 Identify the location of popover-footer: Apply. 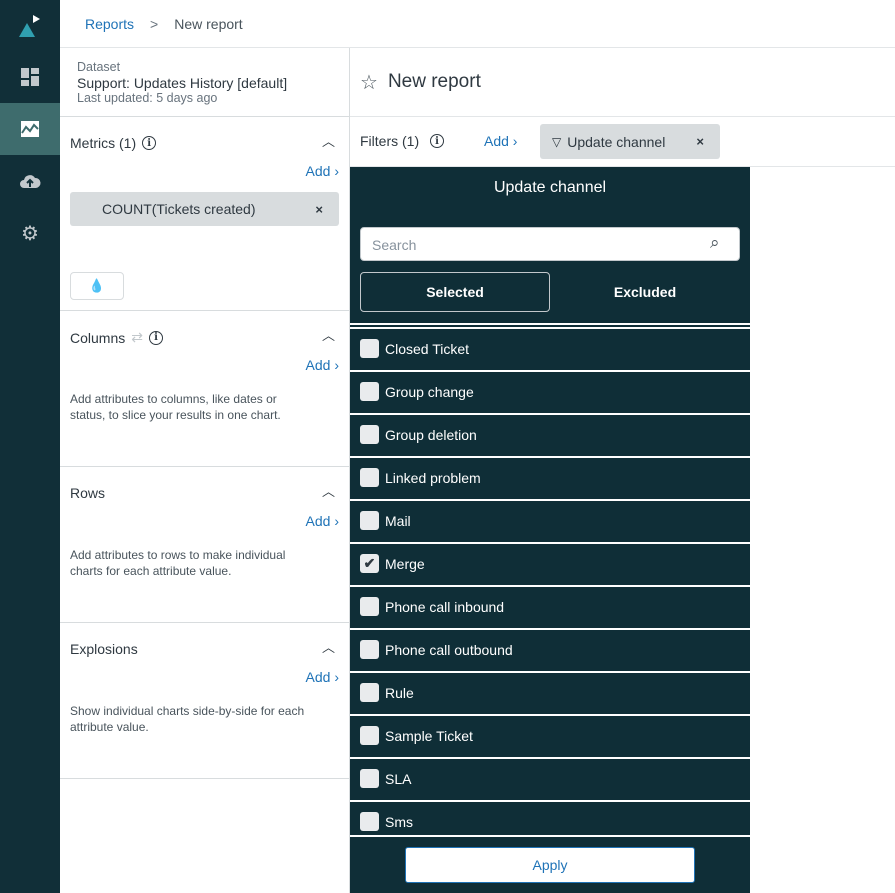
(550, 864).